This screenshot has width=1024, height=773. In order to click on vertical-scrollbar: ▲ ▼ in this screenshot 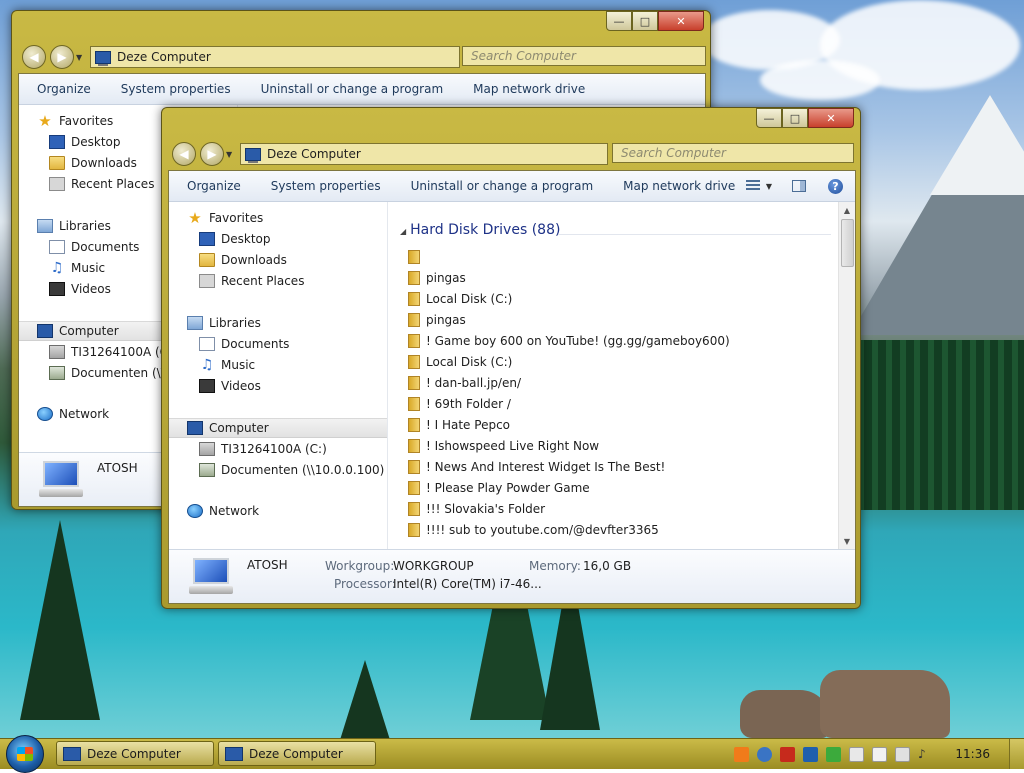, I will do `click(846, 375)`.